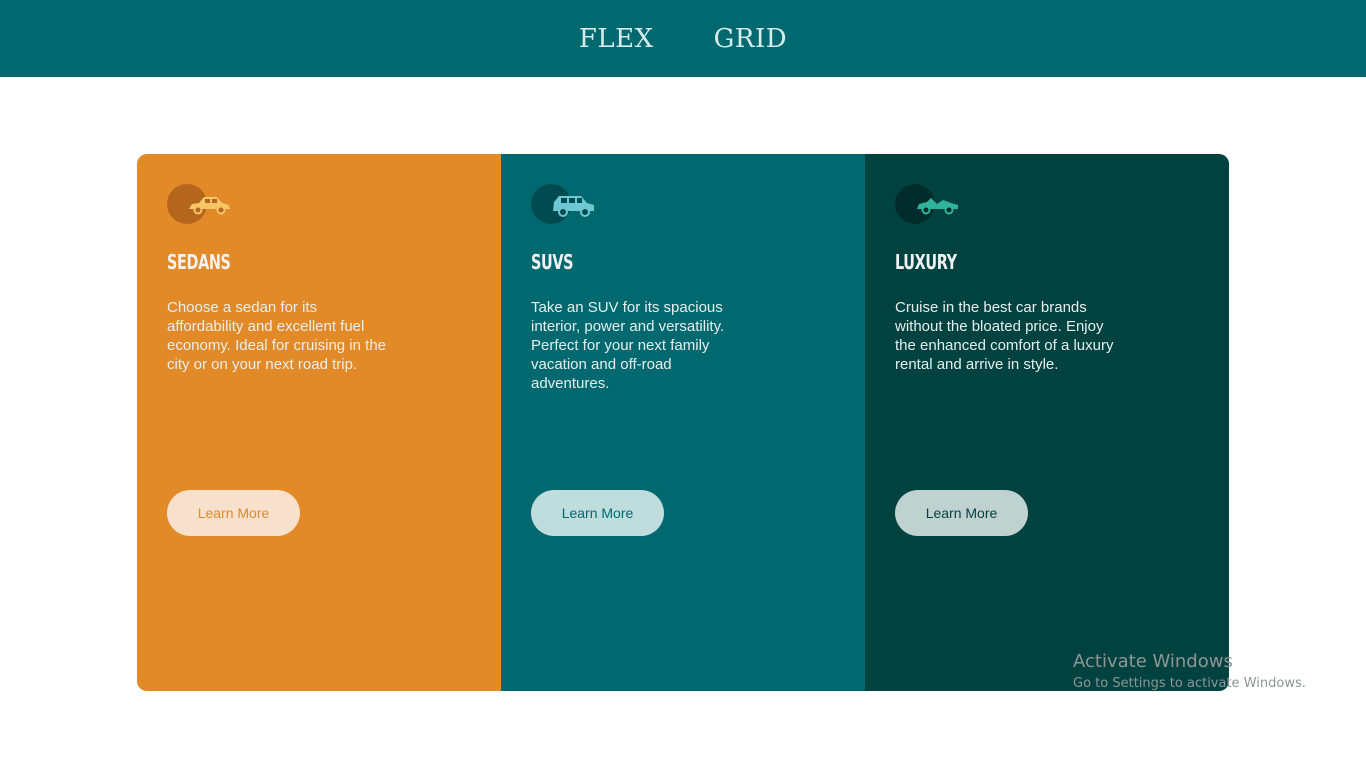 The height and width of the screenshot is (768, 1366). I want to click on card-title: SUVS, so click(552, 262).